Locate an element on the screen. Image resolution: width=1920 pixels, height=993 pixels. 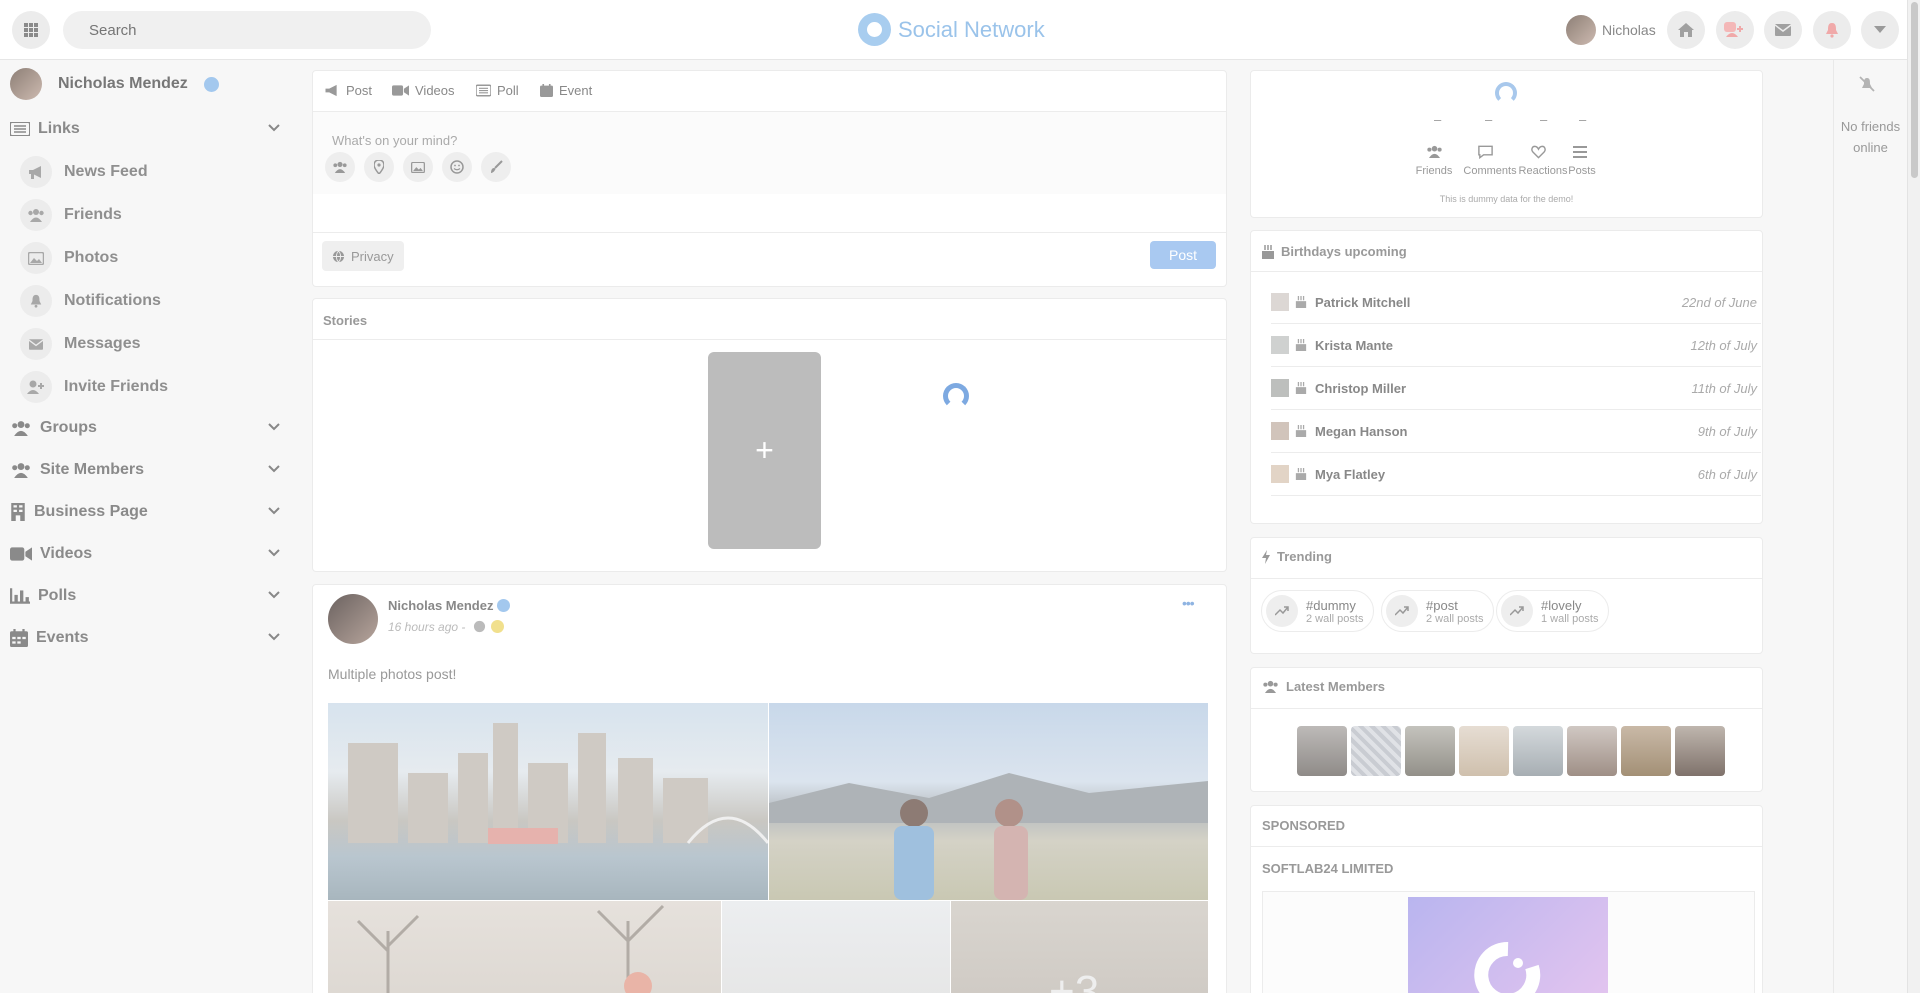
tag-count: 2 wall posts is located at coordinates (1335, 618).